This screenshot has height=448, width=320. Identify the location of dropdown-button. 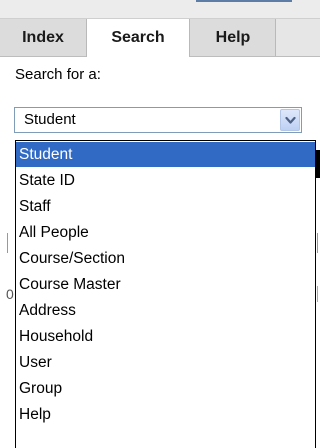
(290, 120).